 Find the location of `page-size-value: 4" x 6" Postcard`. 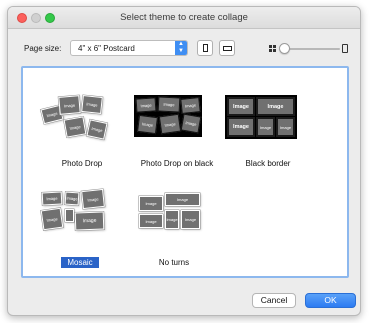

page-size-value: 4" x 6" Postcard is located at coordinates (106, 48).